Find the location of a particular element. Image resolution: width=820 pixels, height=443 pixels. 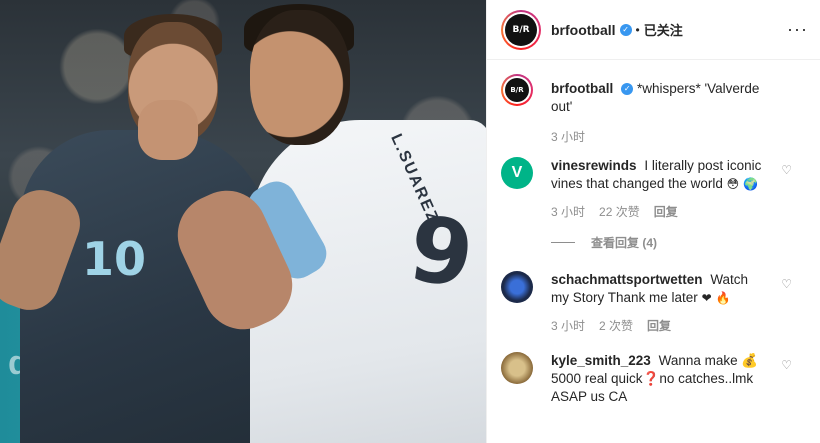

view-replies-button: 查看回复 (4) is located at coordinates (679, 242).